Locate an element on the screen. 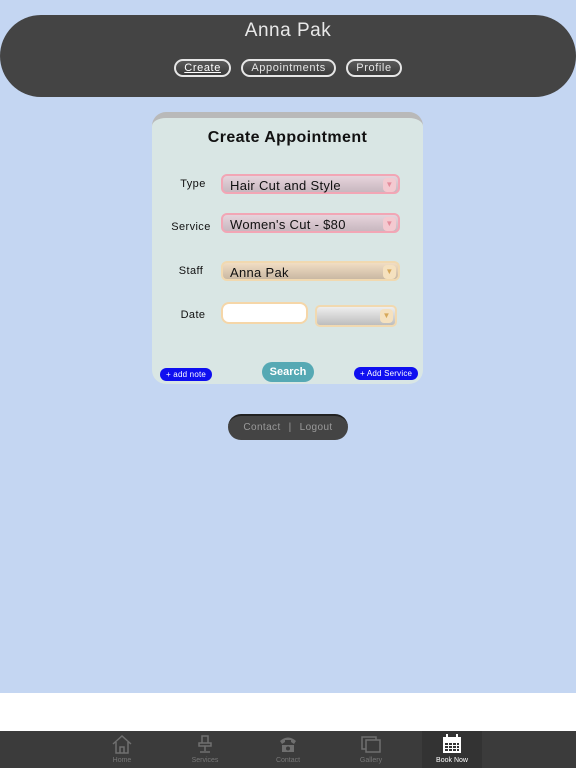 The image size is (576, 768). tab-gallery: Gallery is located at coordinates (371, 749).